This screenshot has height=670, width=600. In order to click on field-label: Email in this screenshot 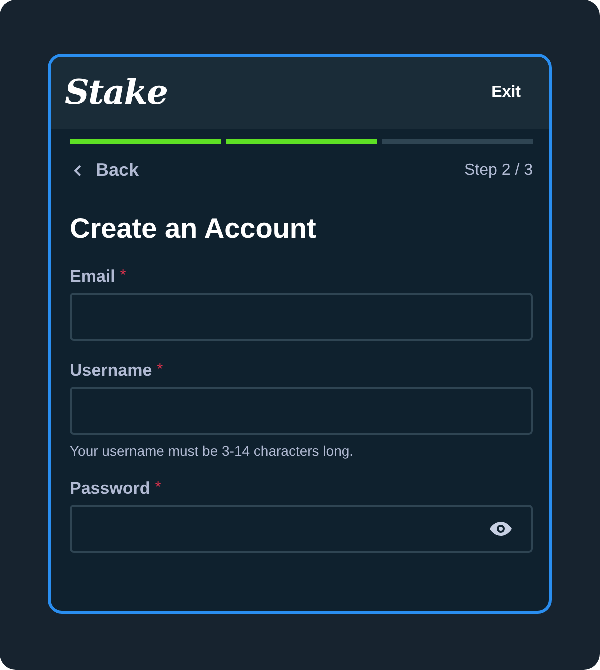, I will do `click(93, 277)`.